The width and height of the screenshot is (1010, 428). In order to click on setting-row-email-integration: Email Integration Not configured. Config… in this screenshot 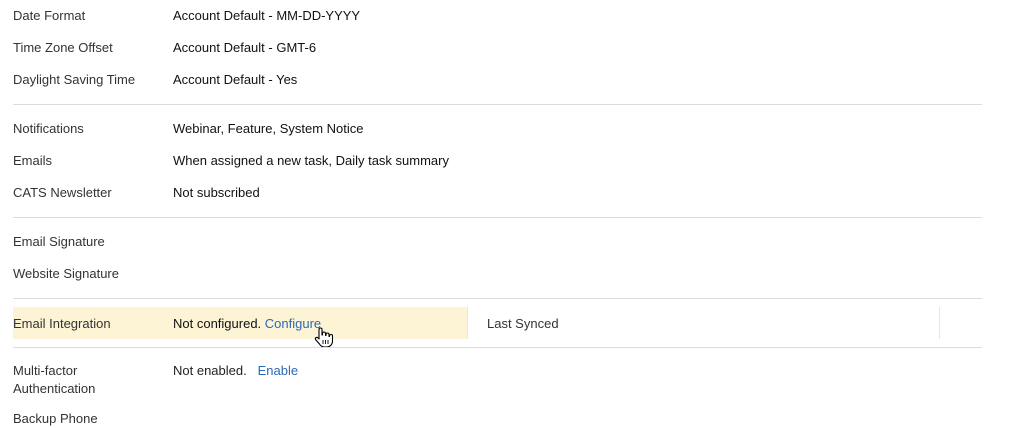, I will do `click(240, 323)`.